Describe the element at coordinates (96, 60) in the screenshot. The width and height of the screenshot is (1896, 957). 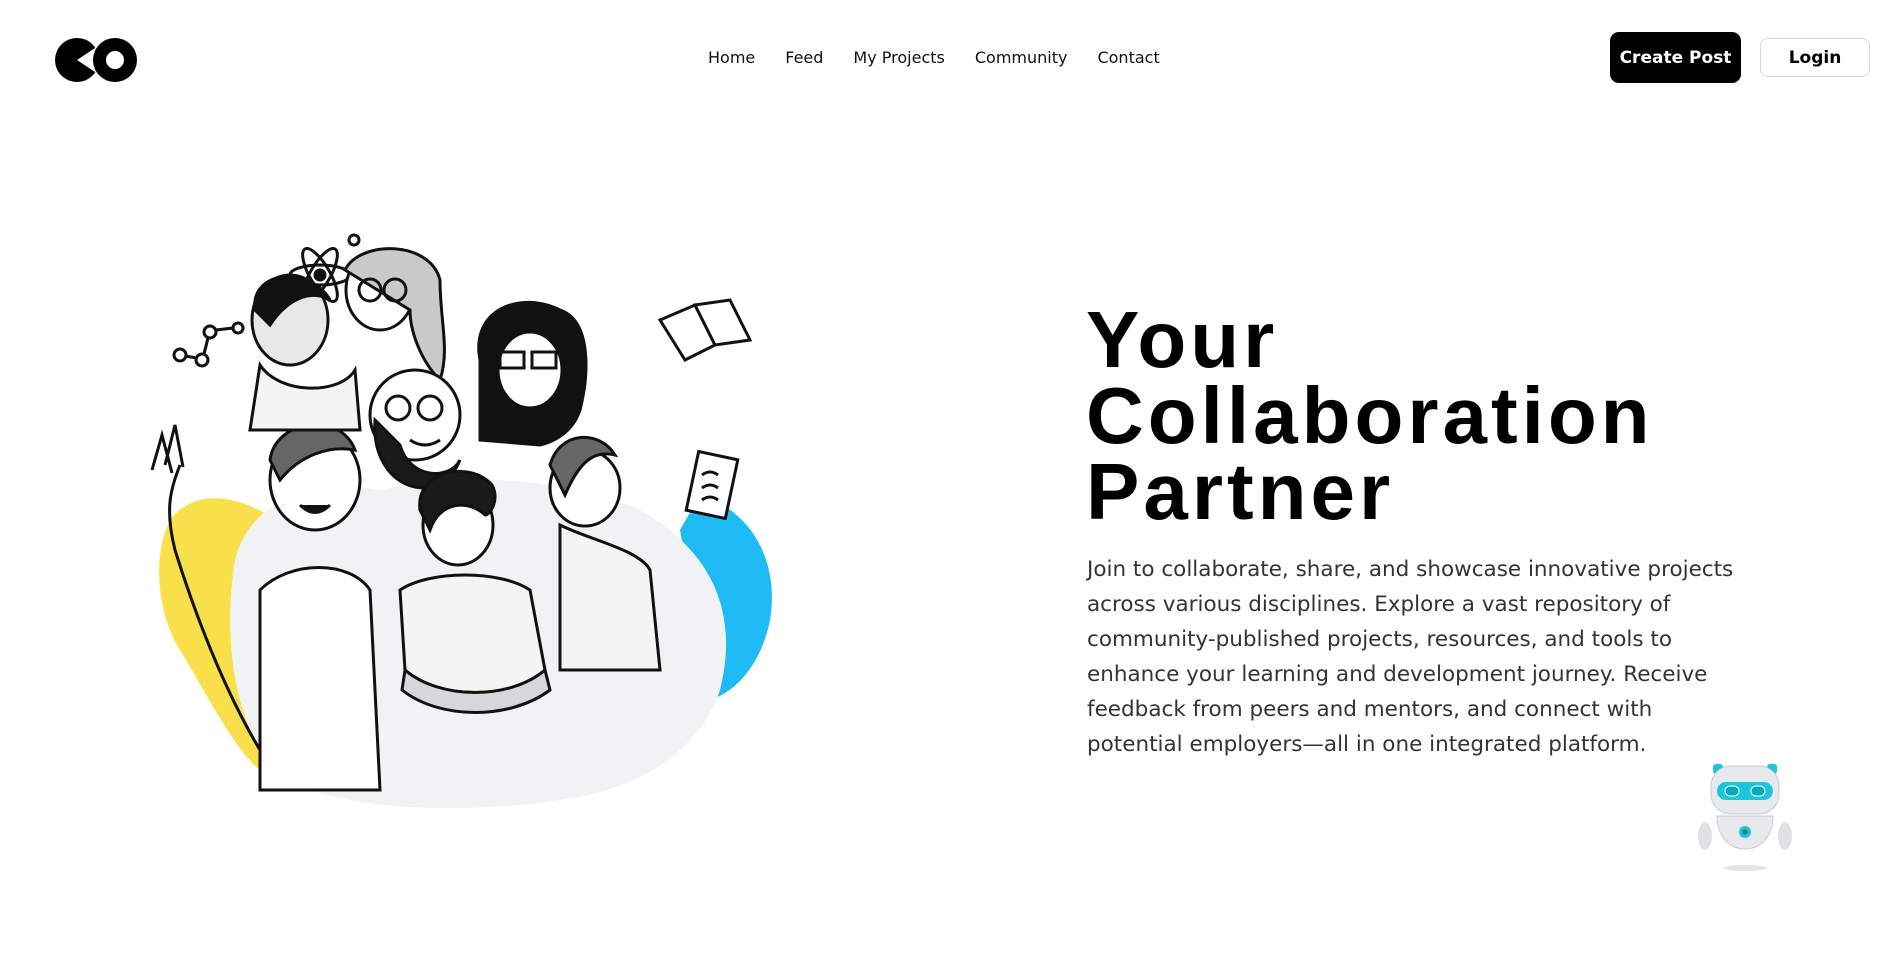
I see `logo-icon` at that location.